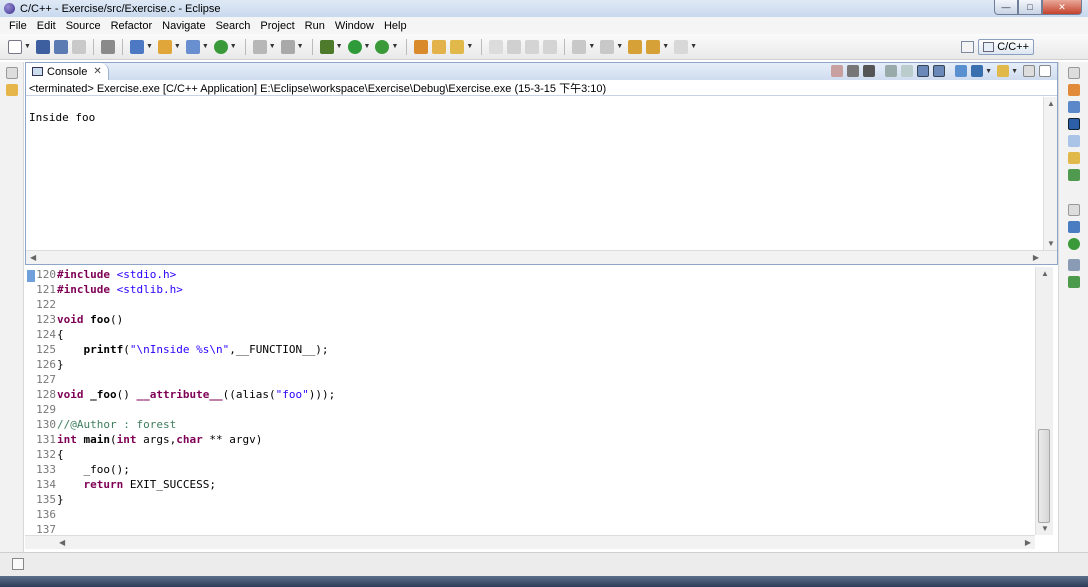 This screenshot has width=1088, height=587. I want to click on code-line: 132{, so click(530, 454).